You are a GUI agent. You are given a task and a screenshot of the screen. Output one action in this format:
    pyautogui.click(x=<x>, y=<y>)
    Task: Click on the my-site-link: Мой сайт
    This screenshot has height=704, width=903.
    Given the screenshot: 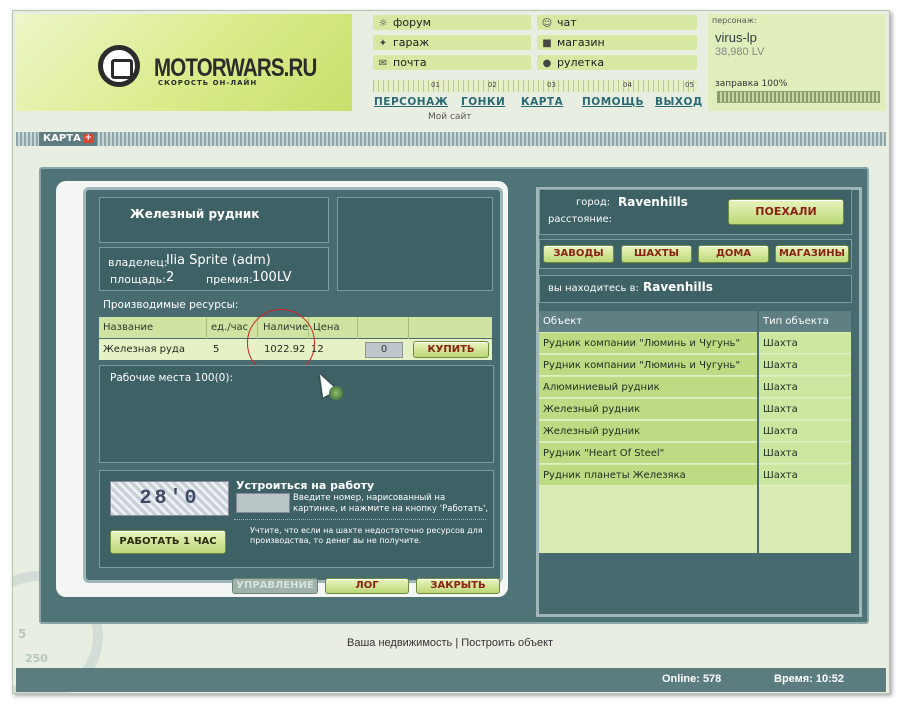 What is the action you would take?
    pyautogui.click(x=450, y=117)
    